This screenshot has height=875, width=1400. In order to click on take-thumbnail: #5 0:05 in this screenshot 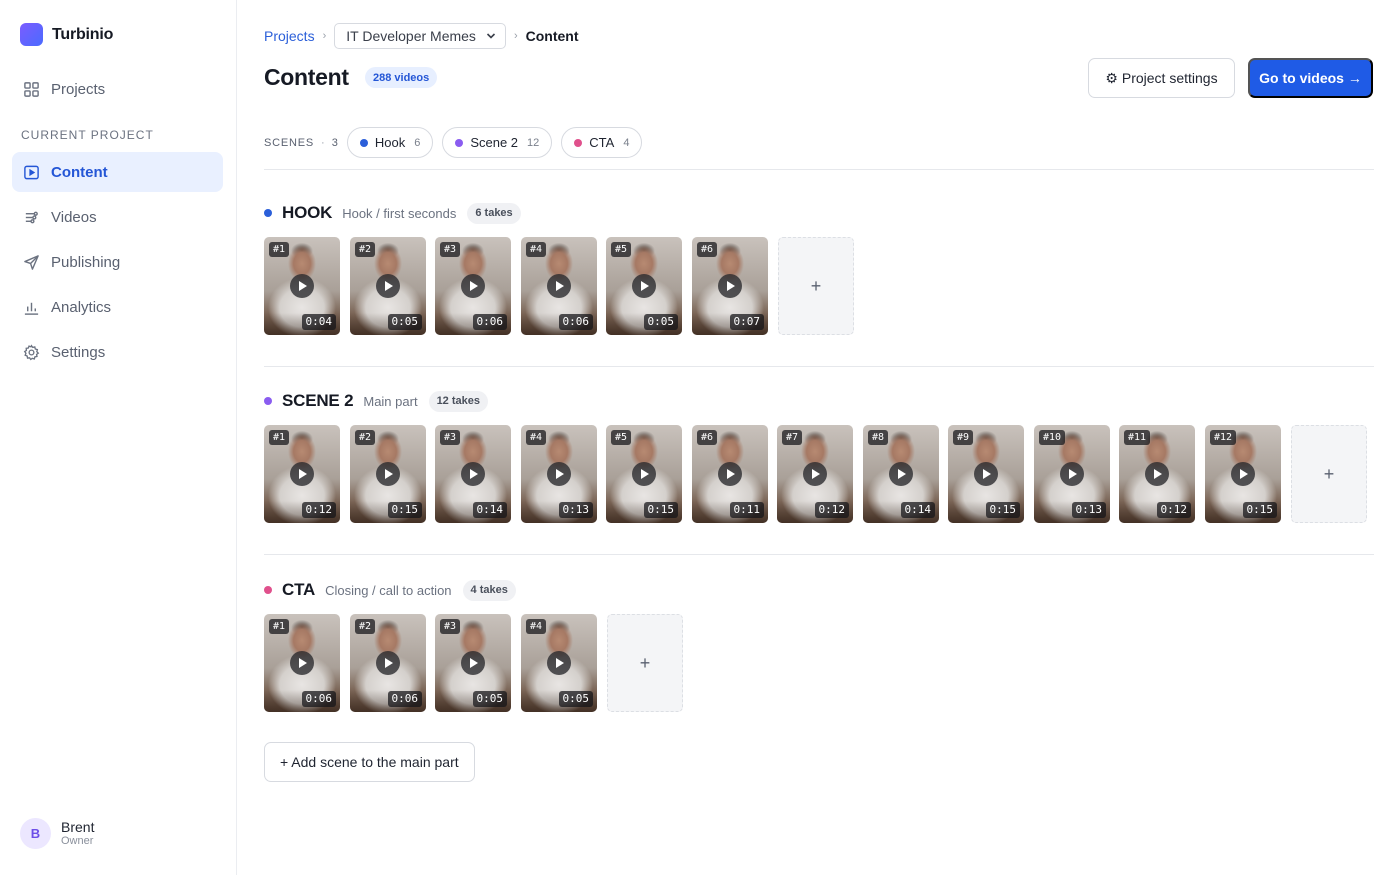, I will do `click(644, 286)`.